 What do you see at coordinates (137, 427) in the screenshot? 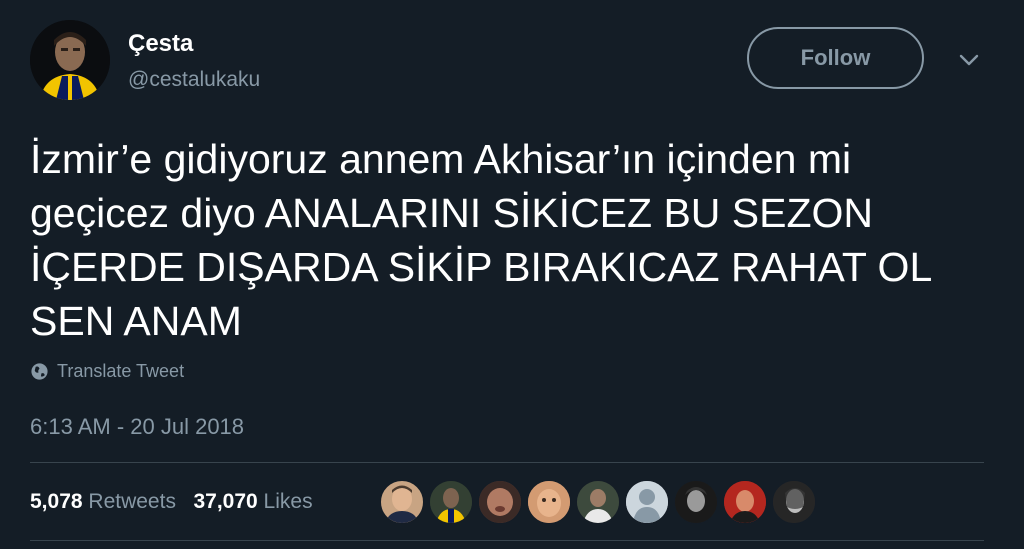
I see `tweet-timestamp: 6:13 AM - 20 Jul 2018` at bounding box center [137, 427].